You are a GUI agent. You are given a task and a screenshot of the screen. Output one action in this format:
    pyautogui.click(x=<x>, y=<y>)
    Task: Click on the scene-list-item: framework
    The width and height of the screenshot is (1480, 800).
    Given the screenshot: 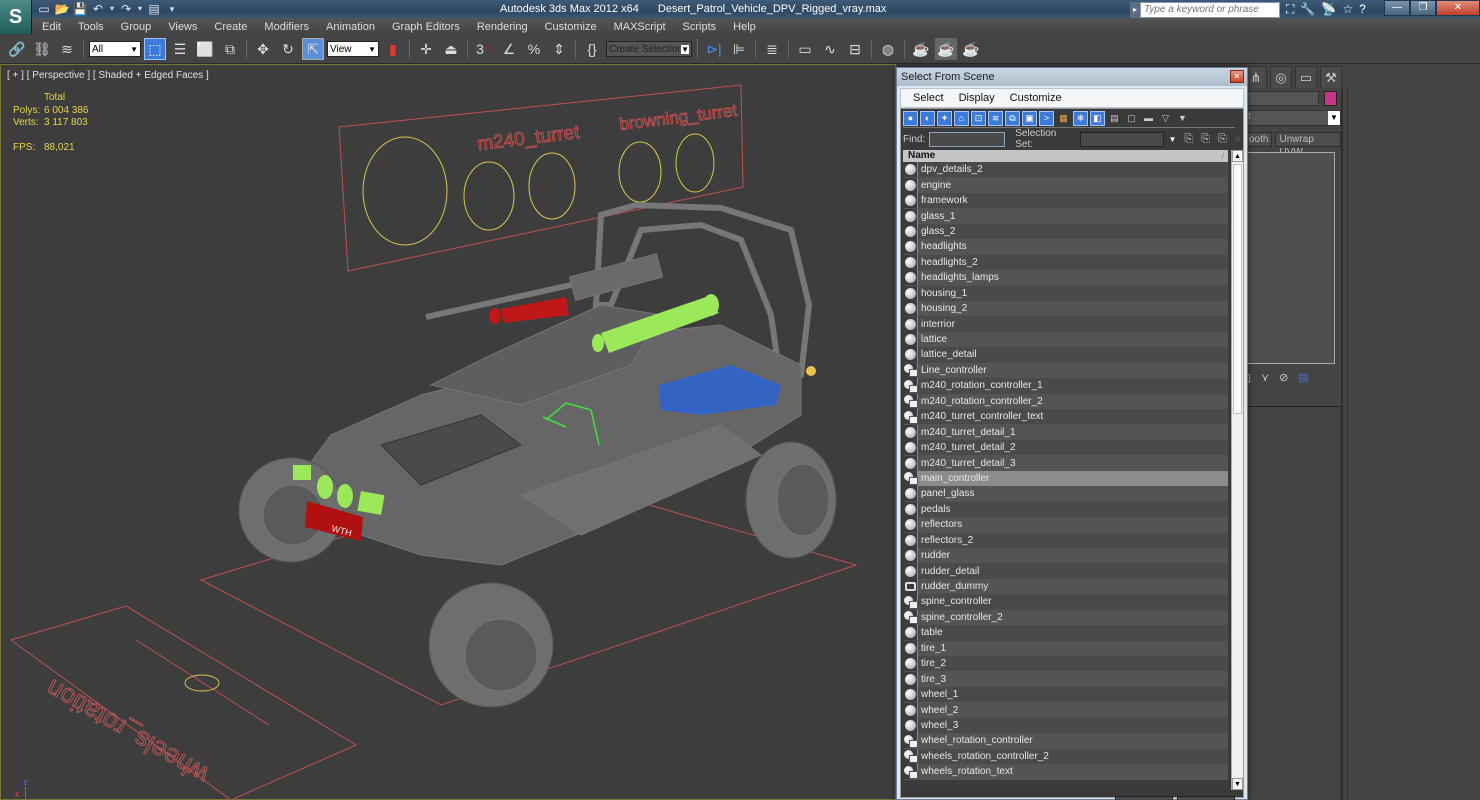 What is the action you would take?
    pyautogui.click(x=1065, y=200)
    